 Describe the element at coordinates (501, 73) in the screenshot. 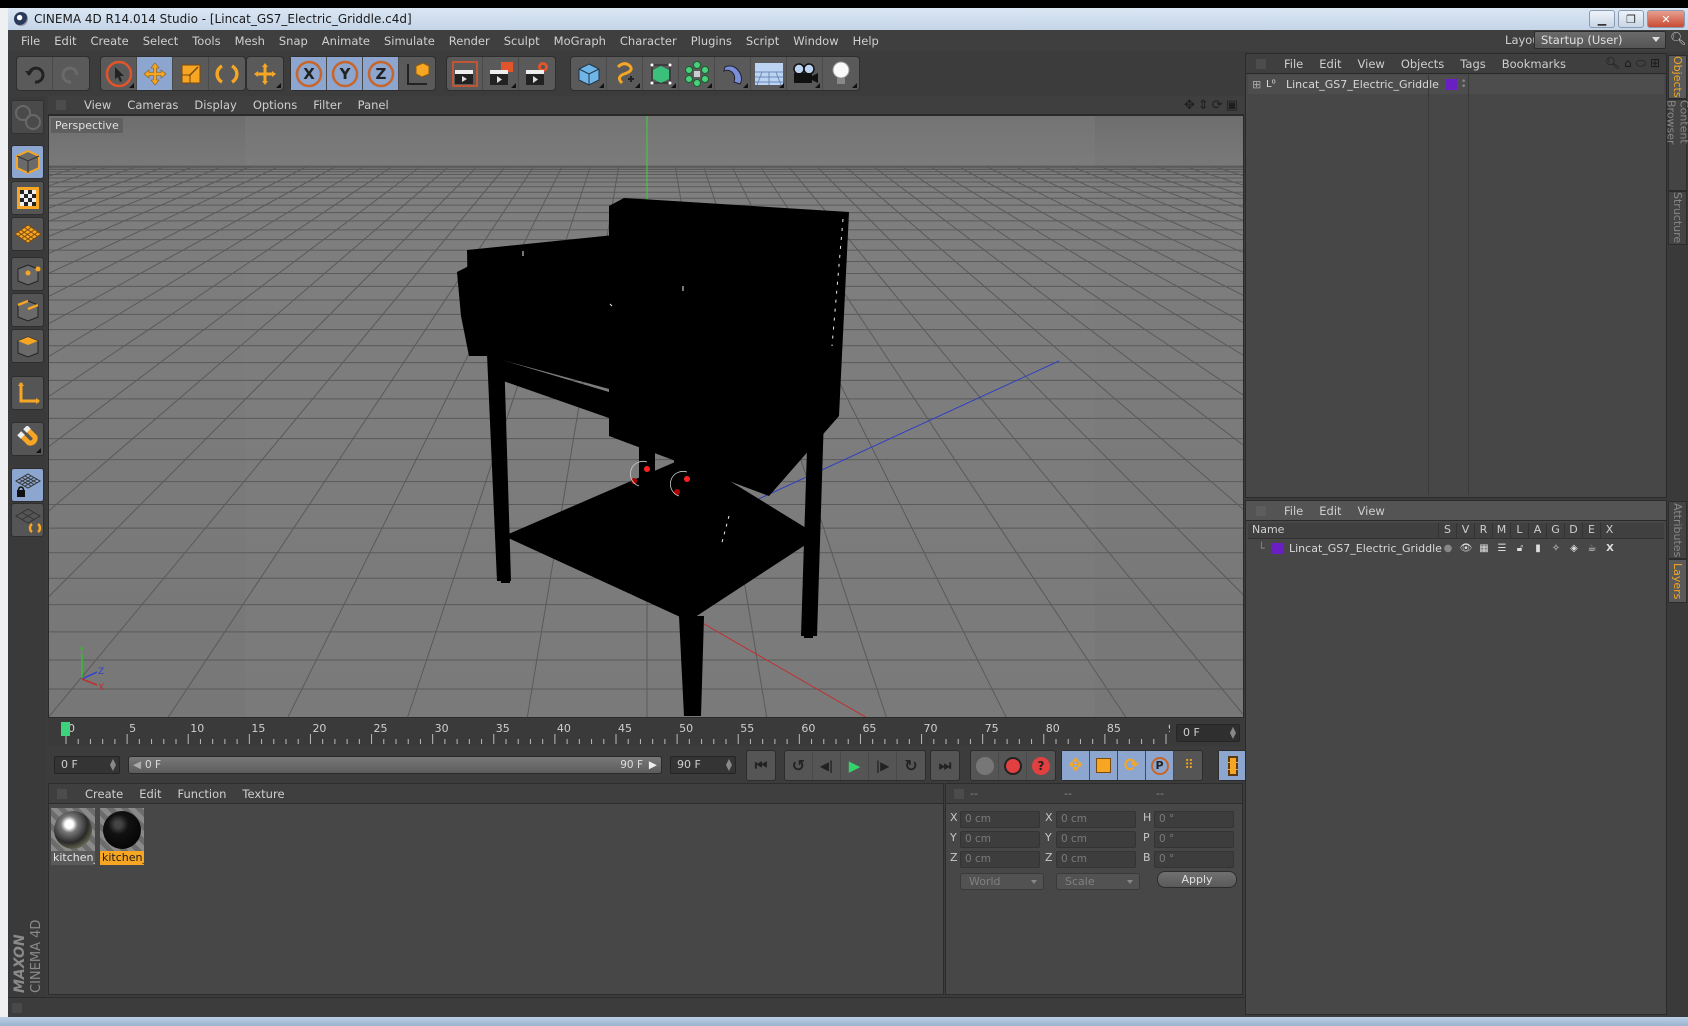

I see `render-picture-viewer-button` at that location.